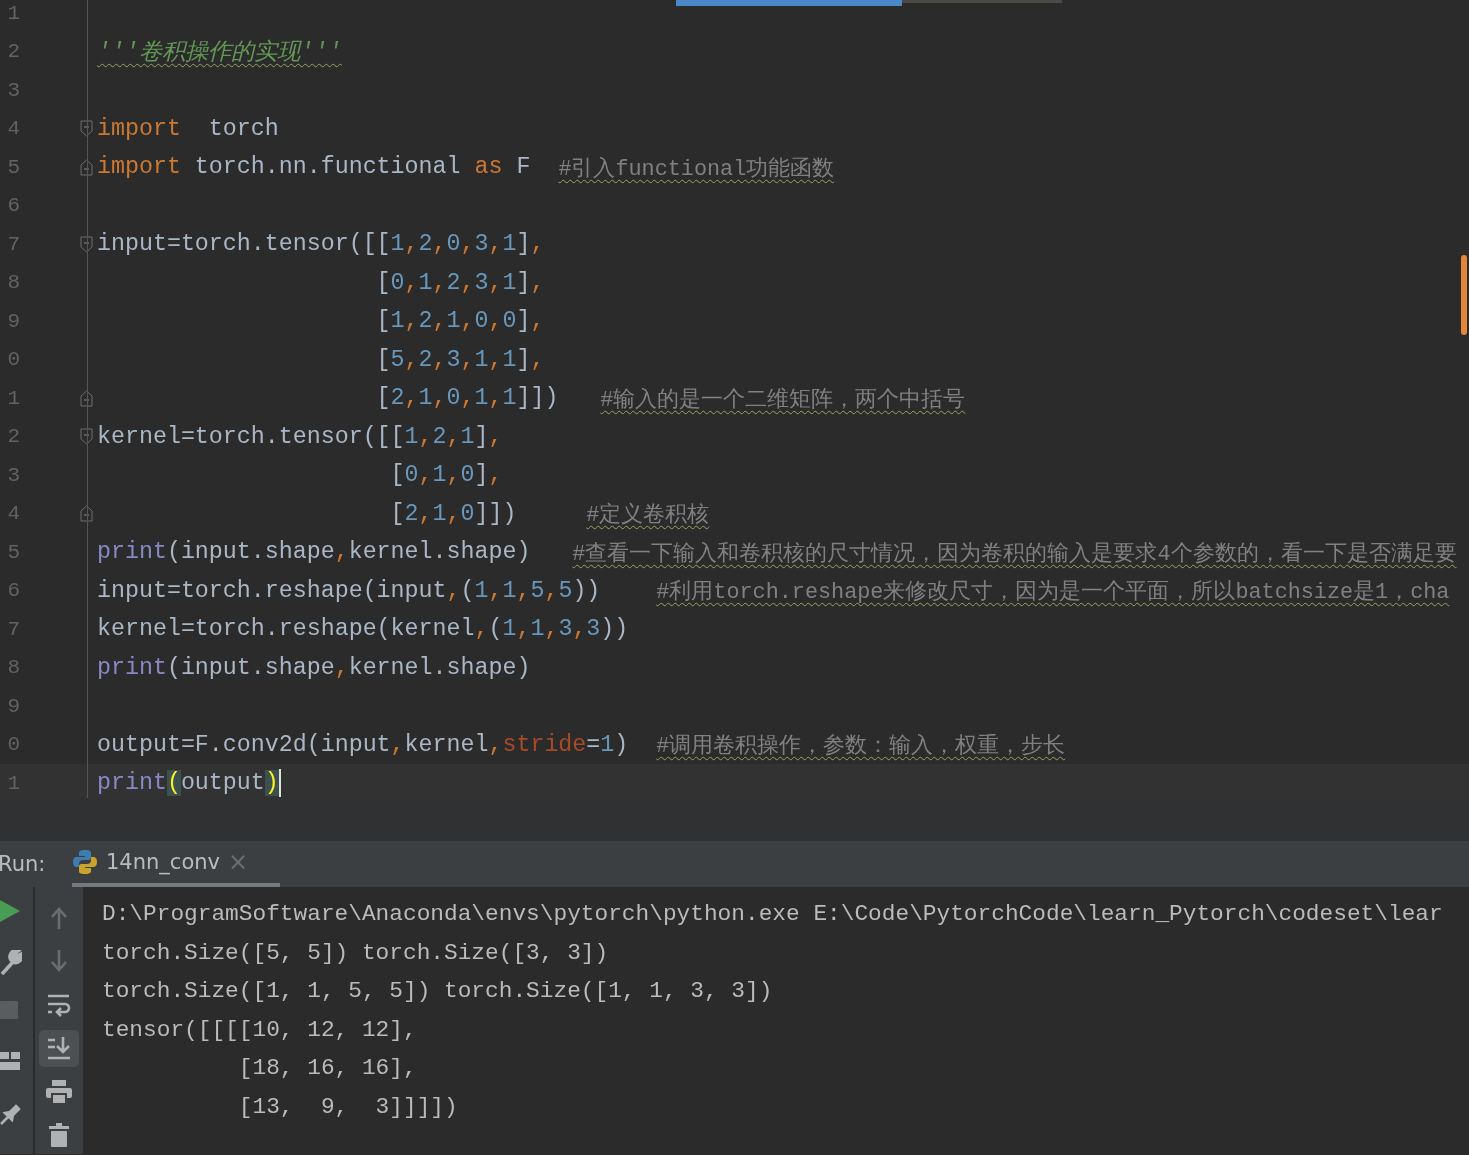 The width and height of the screenshot is (1469, 1155). Describe the element at coordinates (250, 667) in the screenshot. I see `code-text: (input.shape` at that location.